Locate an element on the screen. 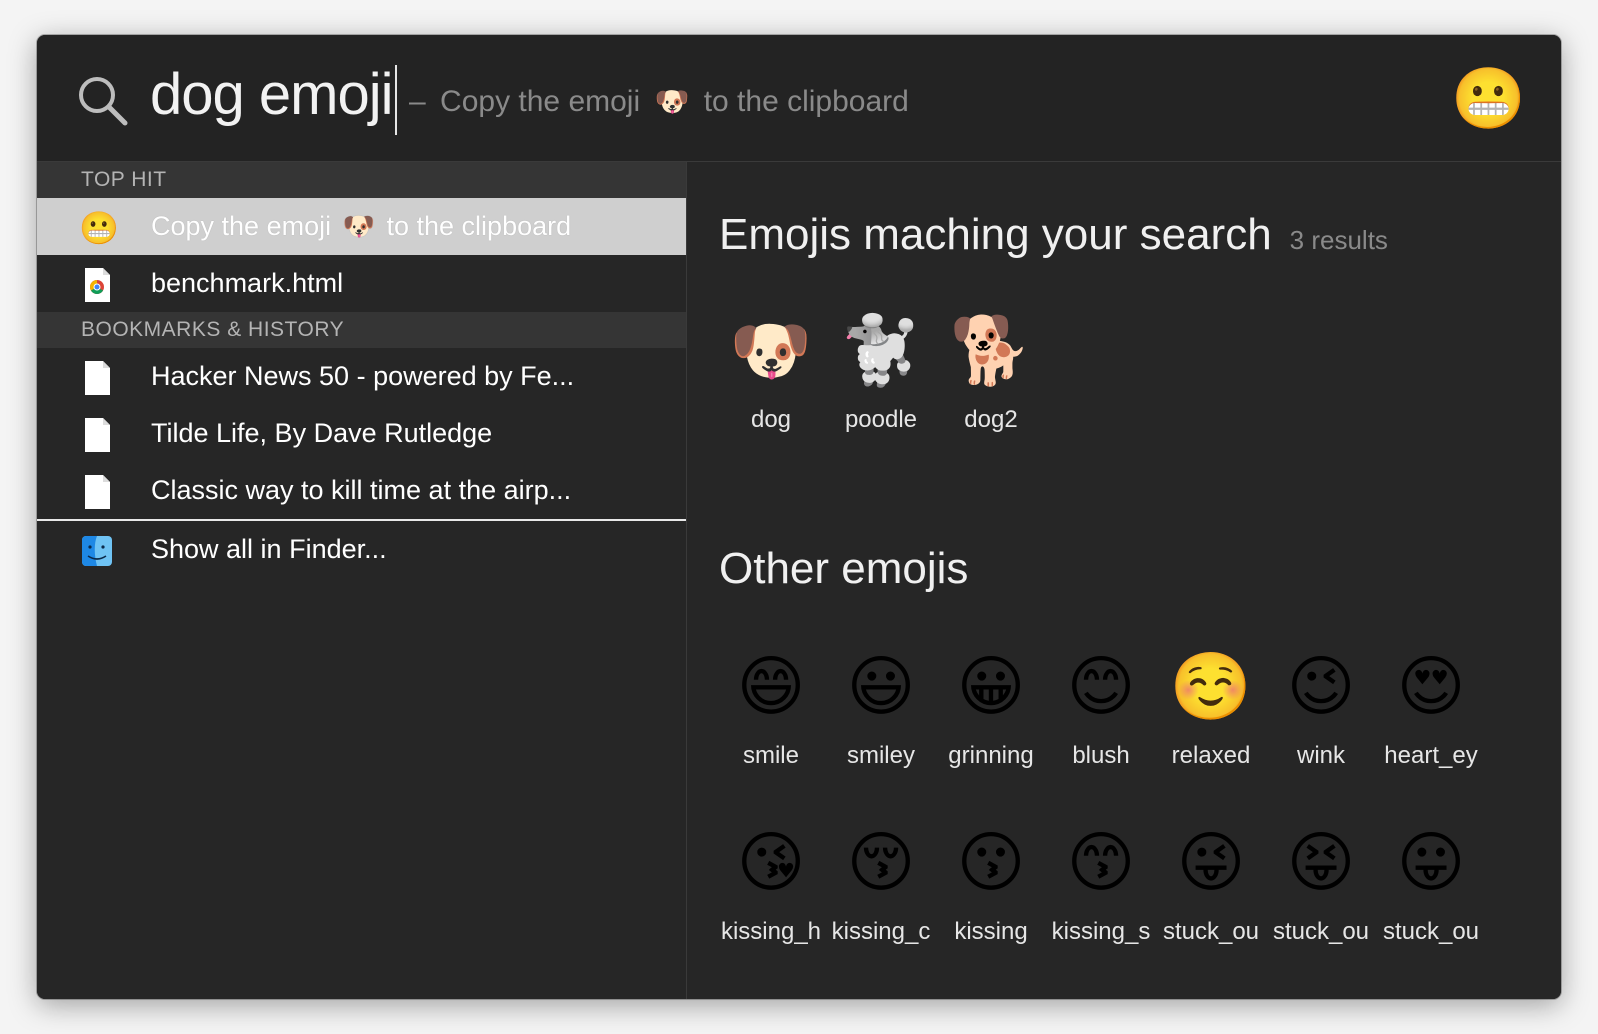 The width and height of the screenshot is (1598, 1034). dog-emoji-icon: 🐶 is located at coordinates (771, 350).